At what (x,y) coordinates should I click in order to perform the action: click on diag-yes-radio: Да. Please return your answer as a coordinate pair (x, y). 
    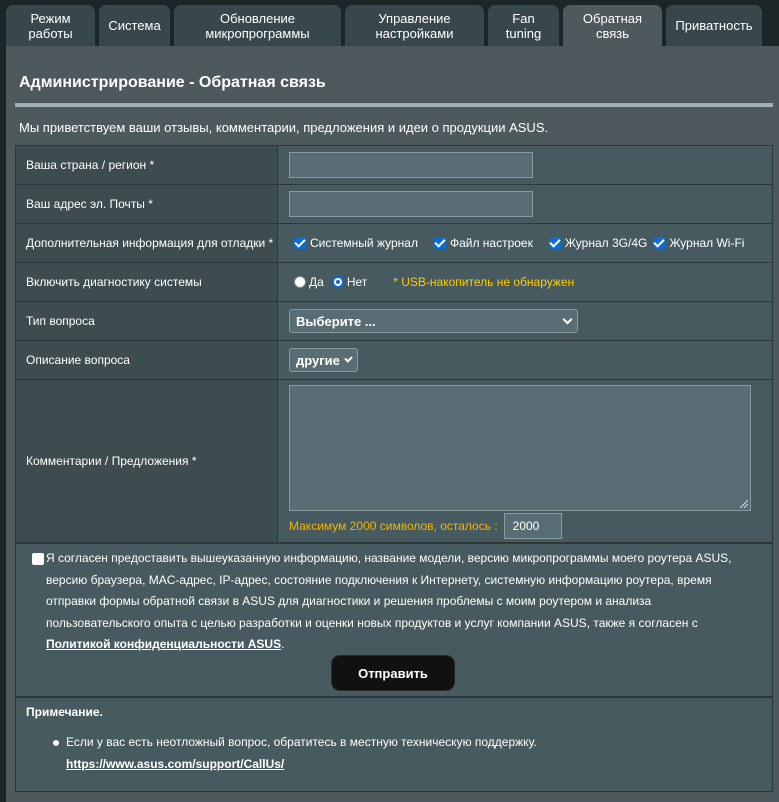
    Looking at the image, I should click on (309, 282).